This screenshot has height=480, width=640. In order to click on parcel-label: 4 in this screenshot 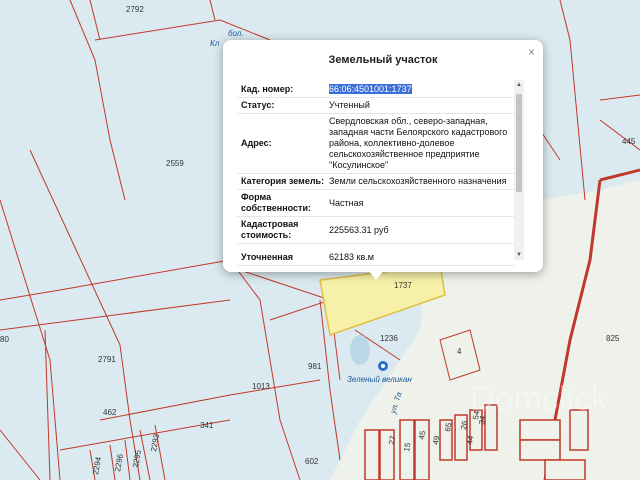, I will do `click(459, 351)`.